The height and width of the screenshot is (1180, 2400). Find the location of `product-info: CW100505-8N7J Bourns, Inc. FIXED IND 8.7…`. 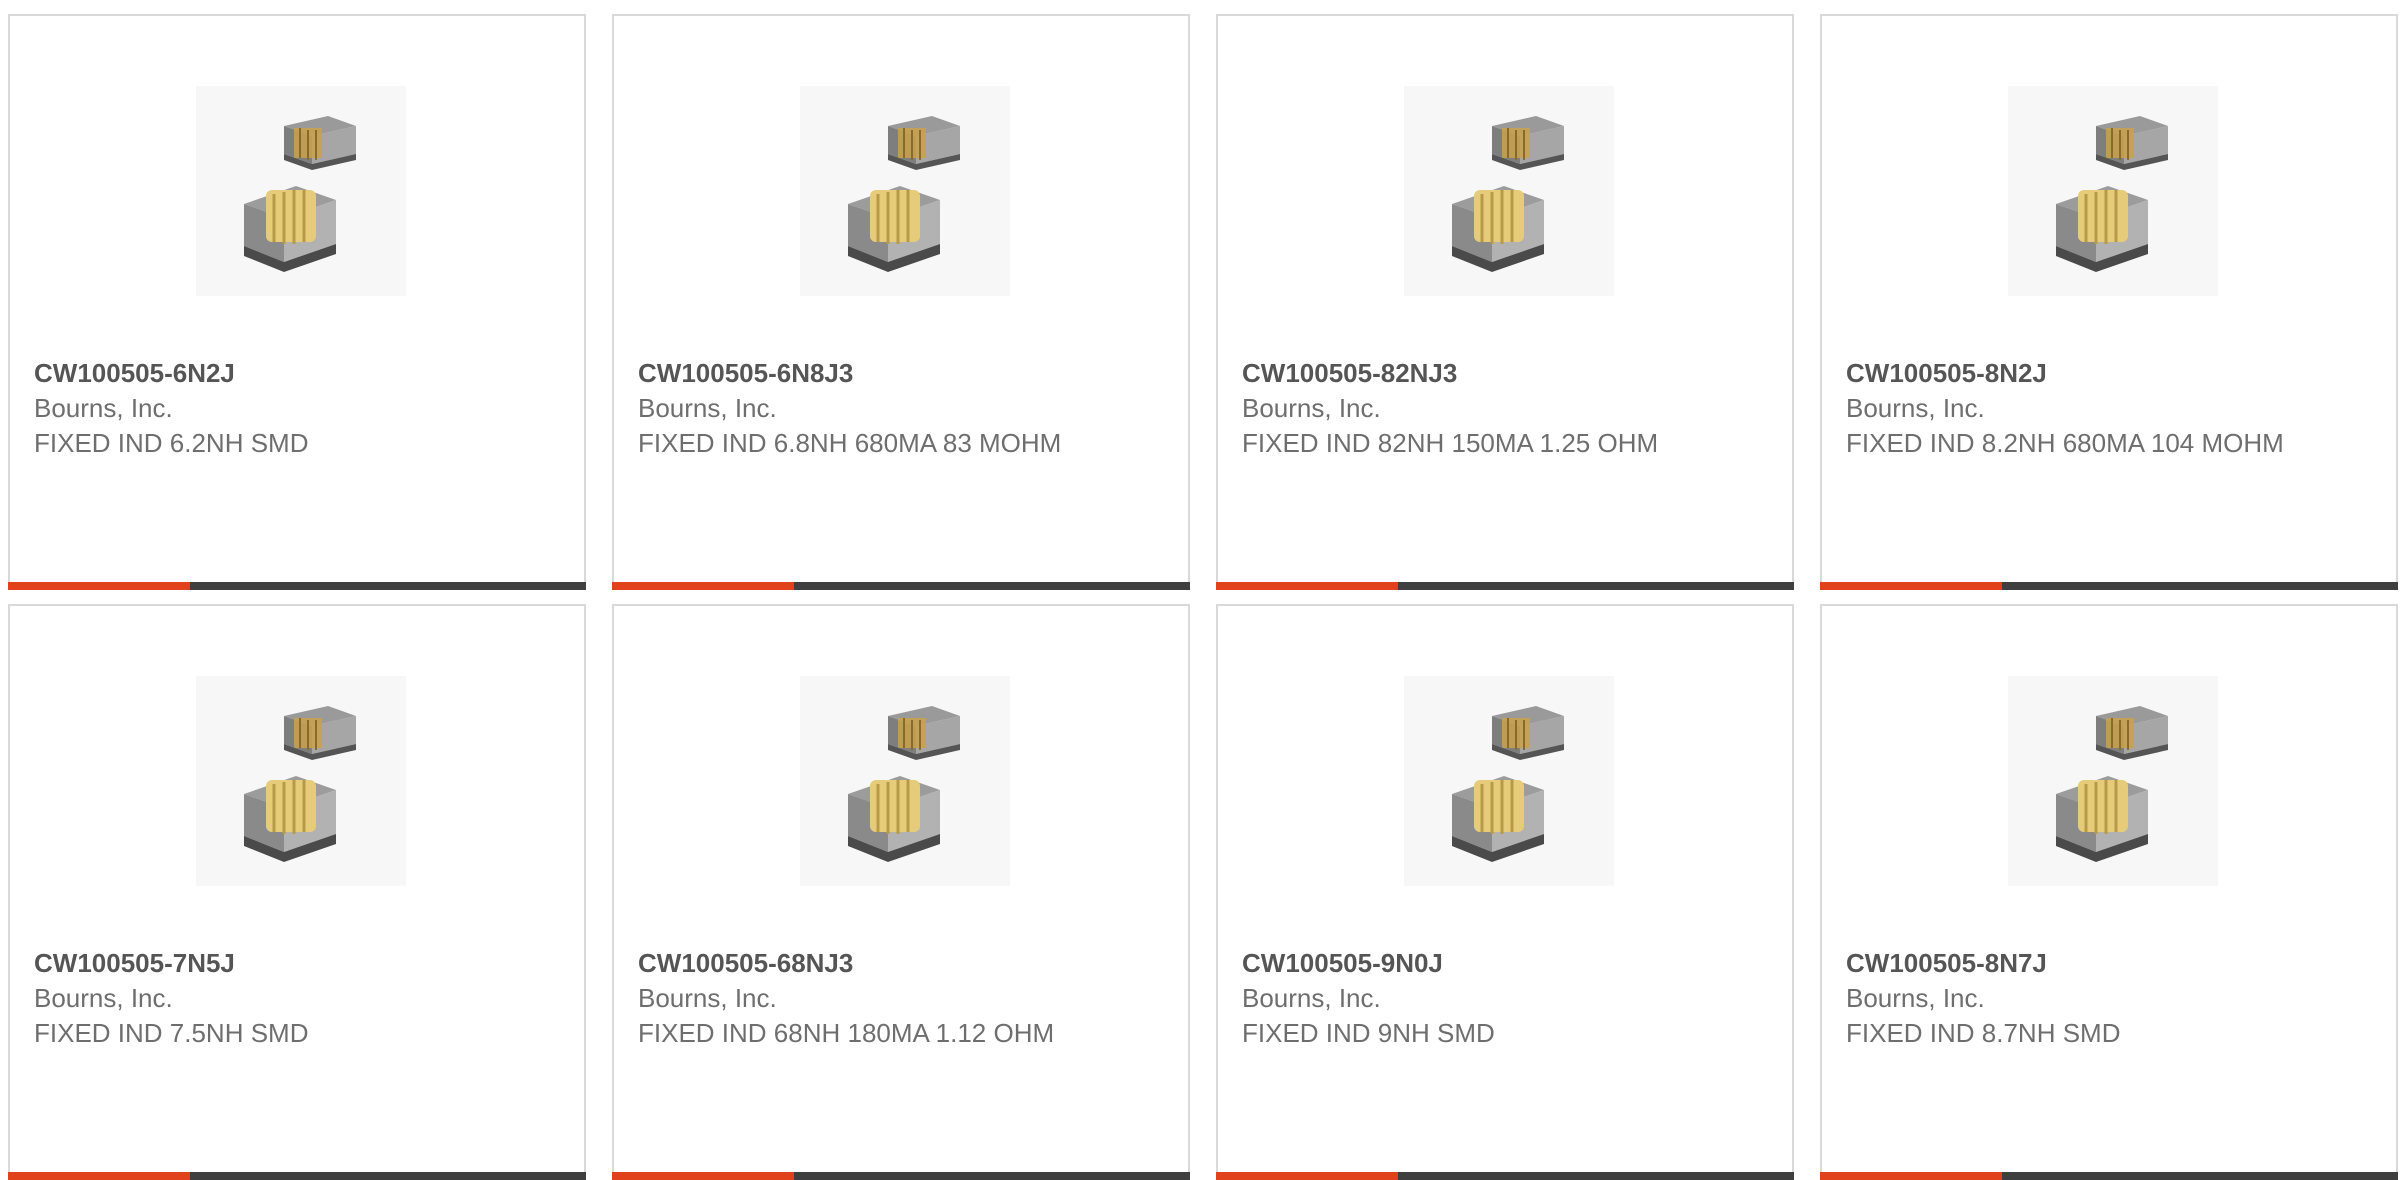

product-info: CW100505-8N7J Bourns, Inc. FIXED IND 8.7… is located at coordinates (2081, 998).